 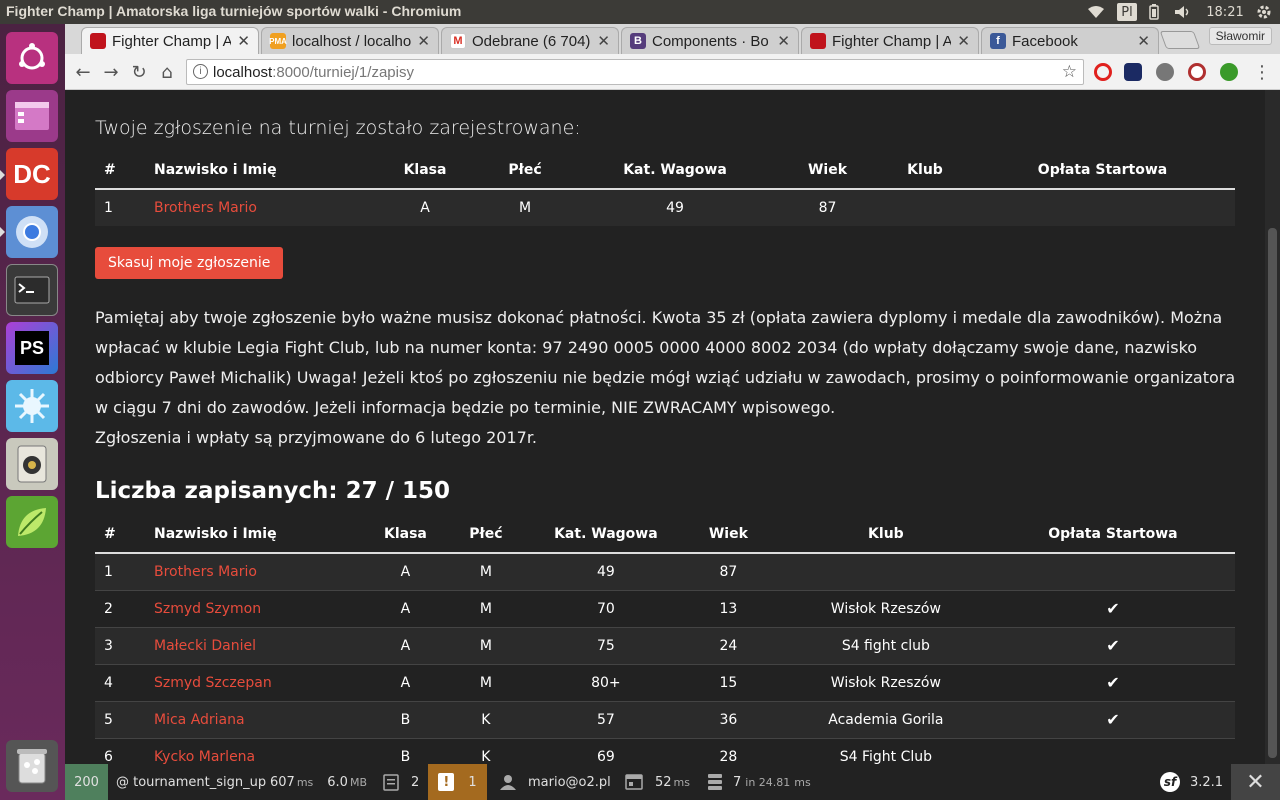 What do you see at coordinates (681, 782) in the screenshot?
I see `render-unit: ms` at bounding box center [681, 782].